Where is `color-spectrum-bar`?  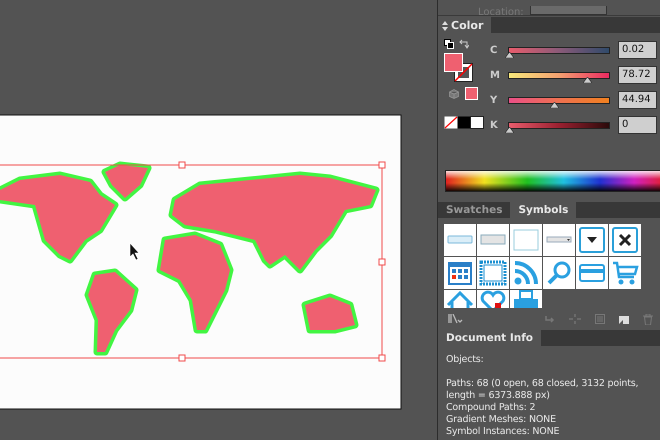
color-spectrum-bar is located at coordinates (552, 181).